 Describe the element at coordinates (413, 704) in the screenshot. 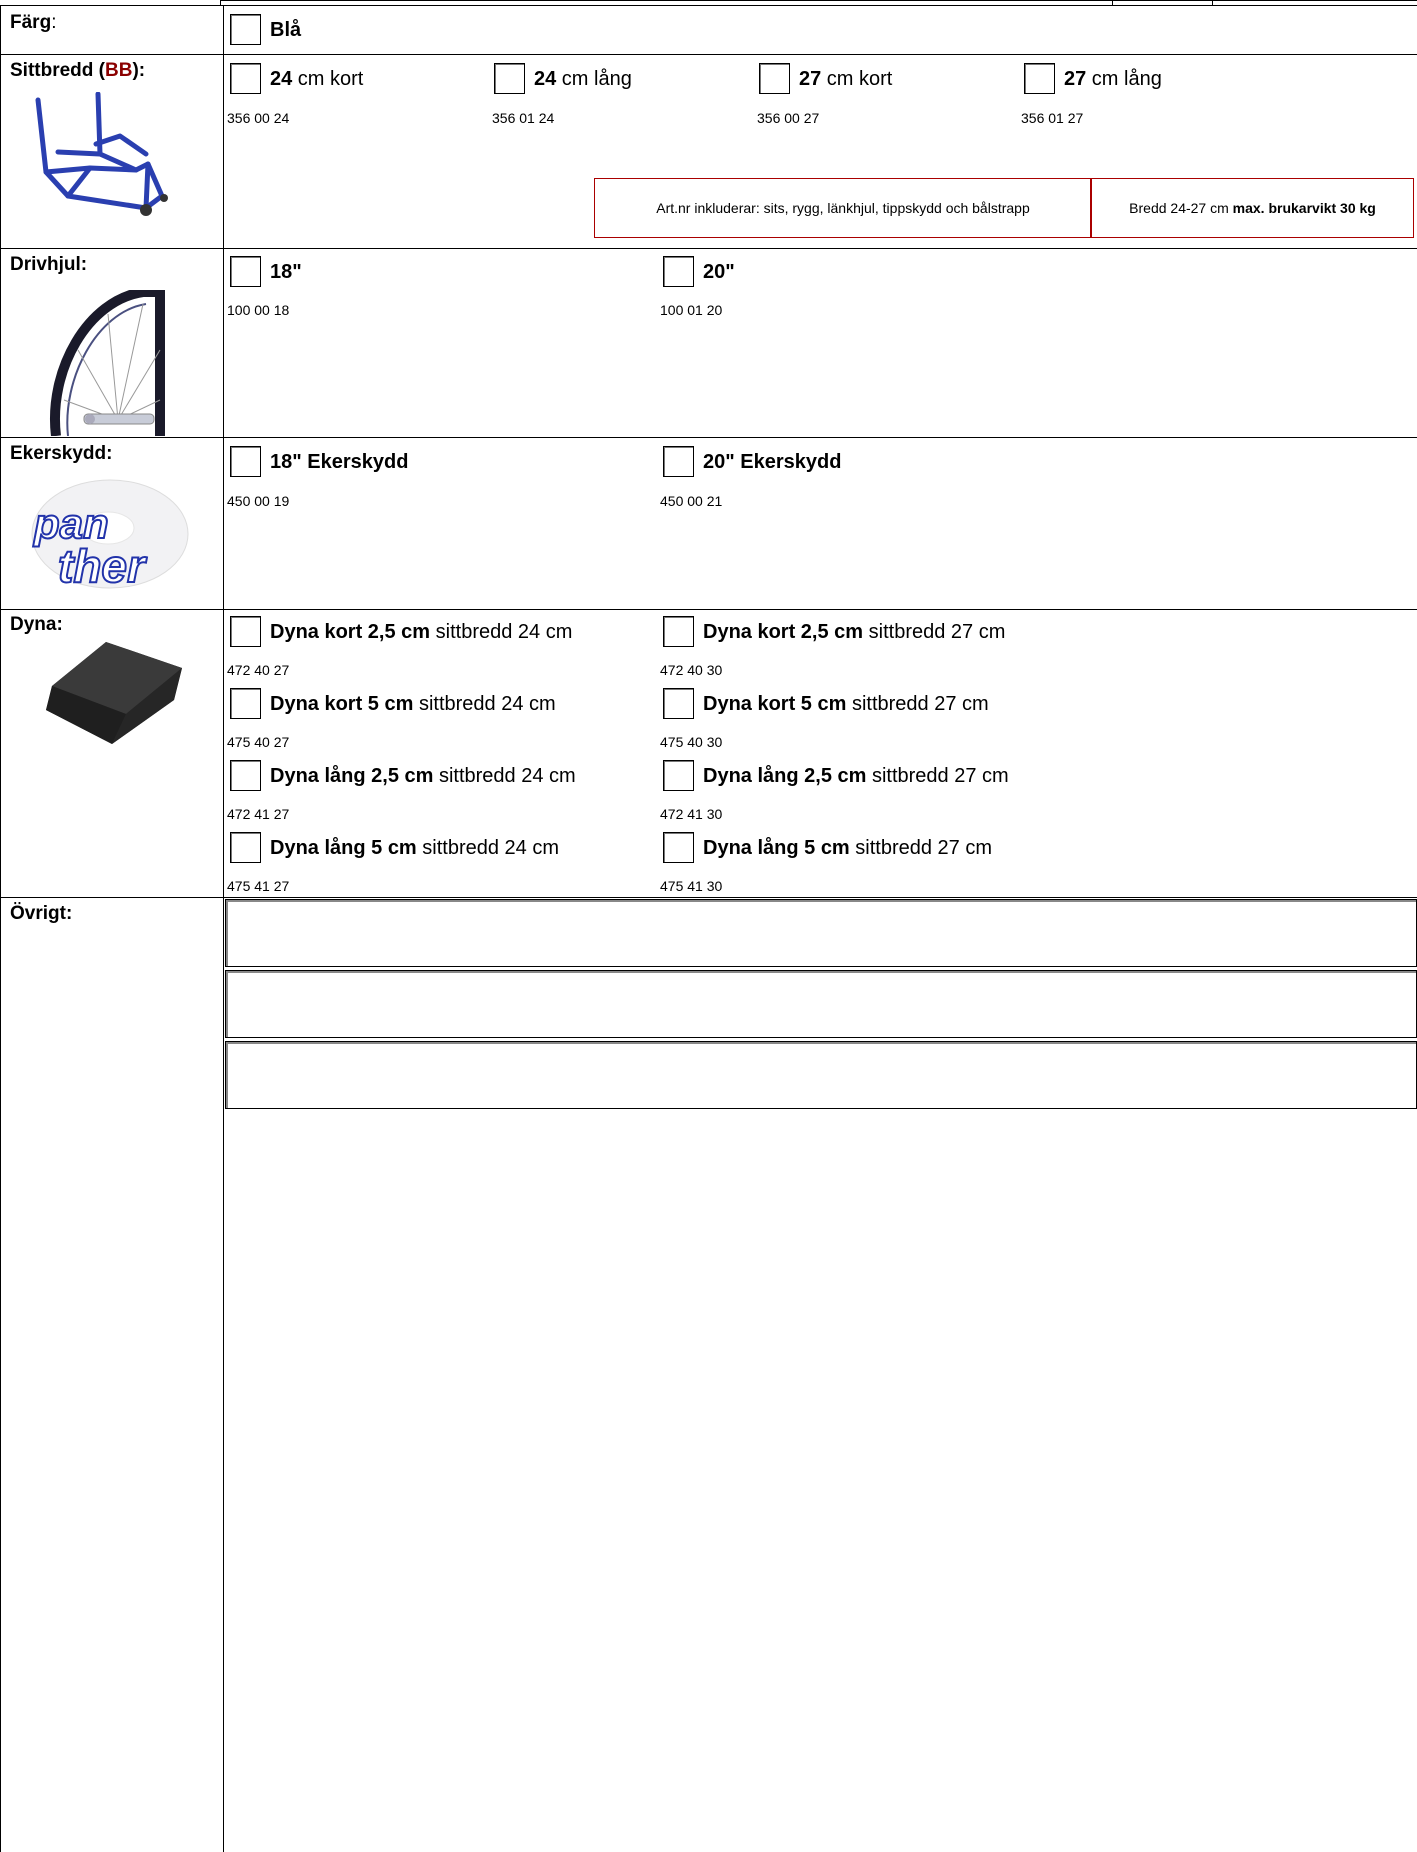

I see `dyna-kort-5-24-label: Dyna kort 5 cm sittbredd 24 cm` at that location.